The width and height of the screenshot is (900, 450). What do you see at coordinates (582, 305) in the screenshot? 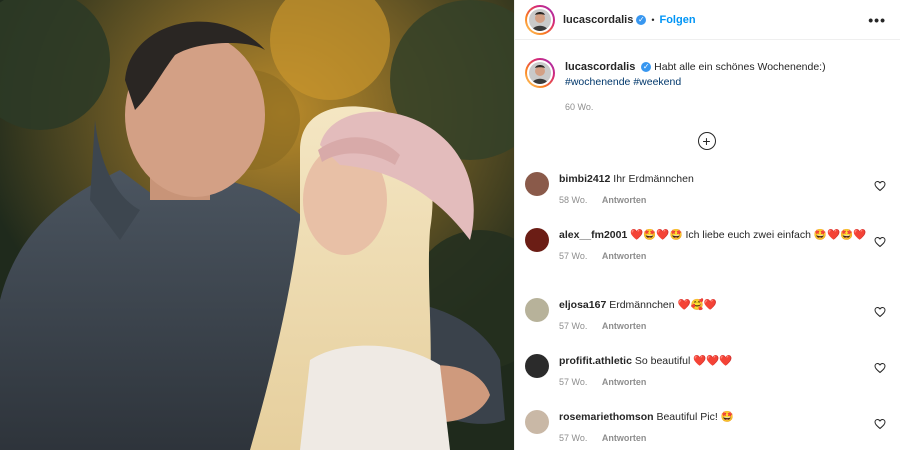
I see `comment-username: eljosa167` at bounding box center [582, 305].